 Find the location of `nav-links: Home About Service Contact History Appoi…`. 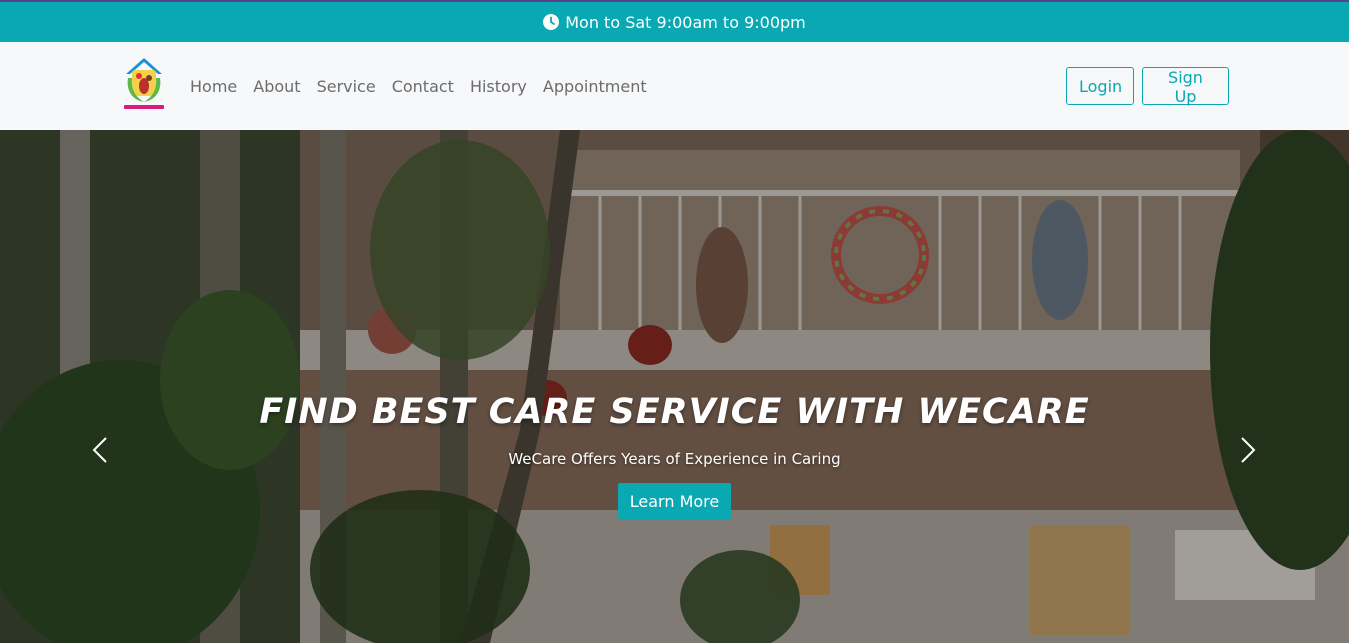

nav-links: Home About Service Contact History Appoi… is located at coordinates (418, 86).